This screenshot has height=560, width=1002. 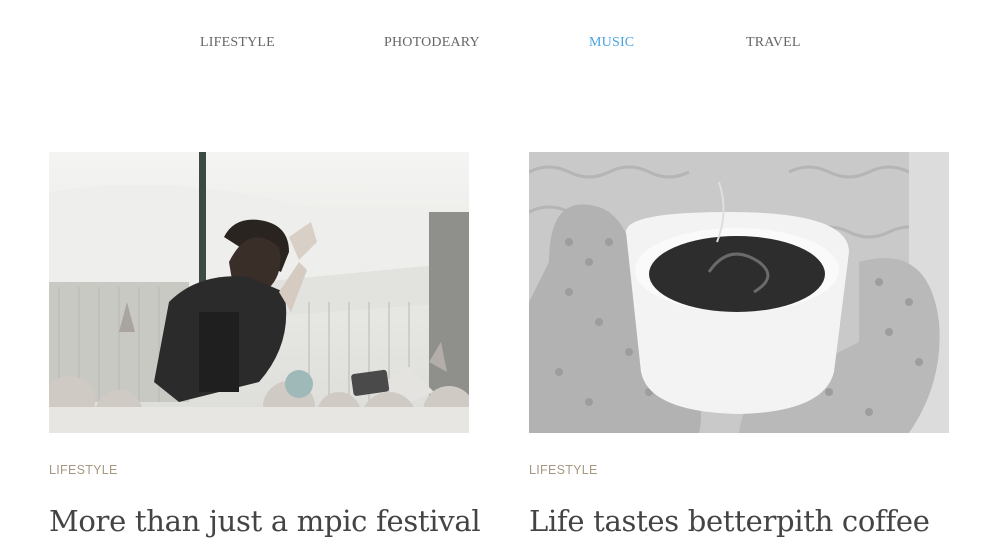 What do you see at coordinates (237, 43) in the screenshot?
I see `nav-item-lifestyle: LIFESTYLE` at bounding box center [237, 43].